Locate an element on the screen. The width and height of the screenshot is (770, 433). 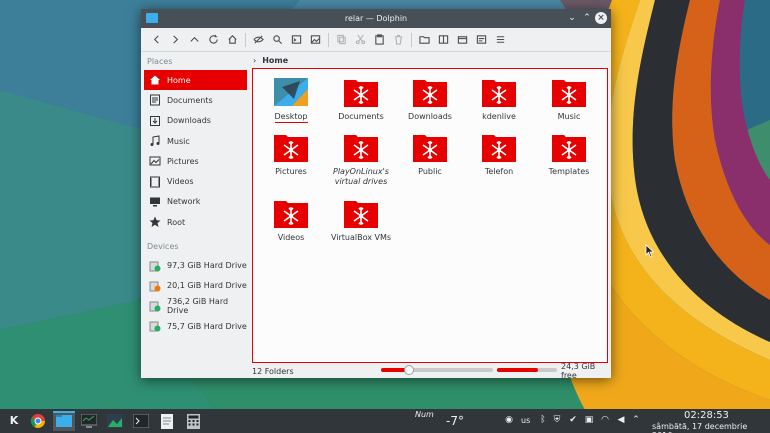
hard-drive-icon is located at coordinates (155, 286).